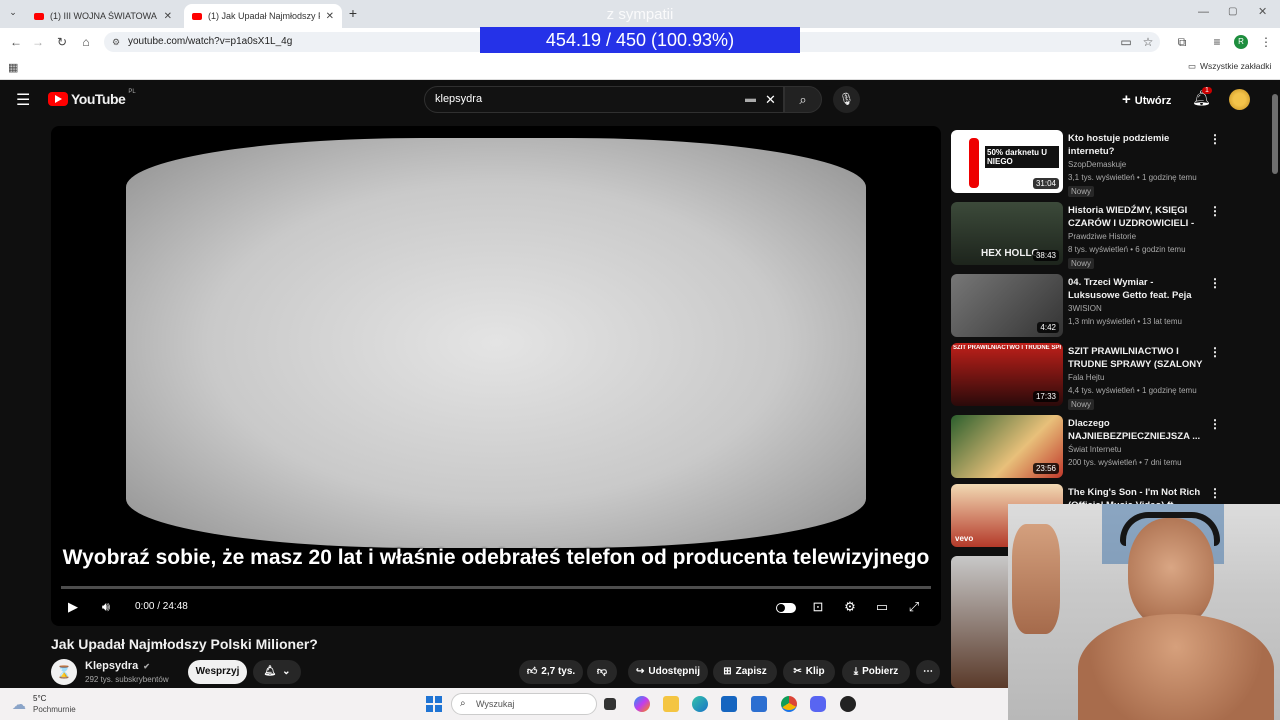  What do you see at coordinates (92, 98) in the screenshot?
I see `youtube-logo: YouTube PL` at bounding box center [92, 98].